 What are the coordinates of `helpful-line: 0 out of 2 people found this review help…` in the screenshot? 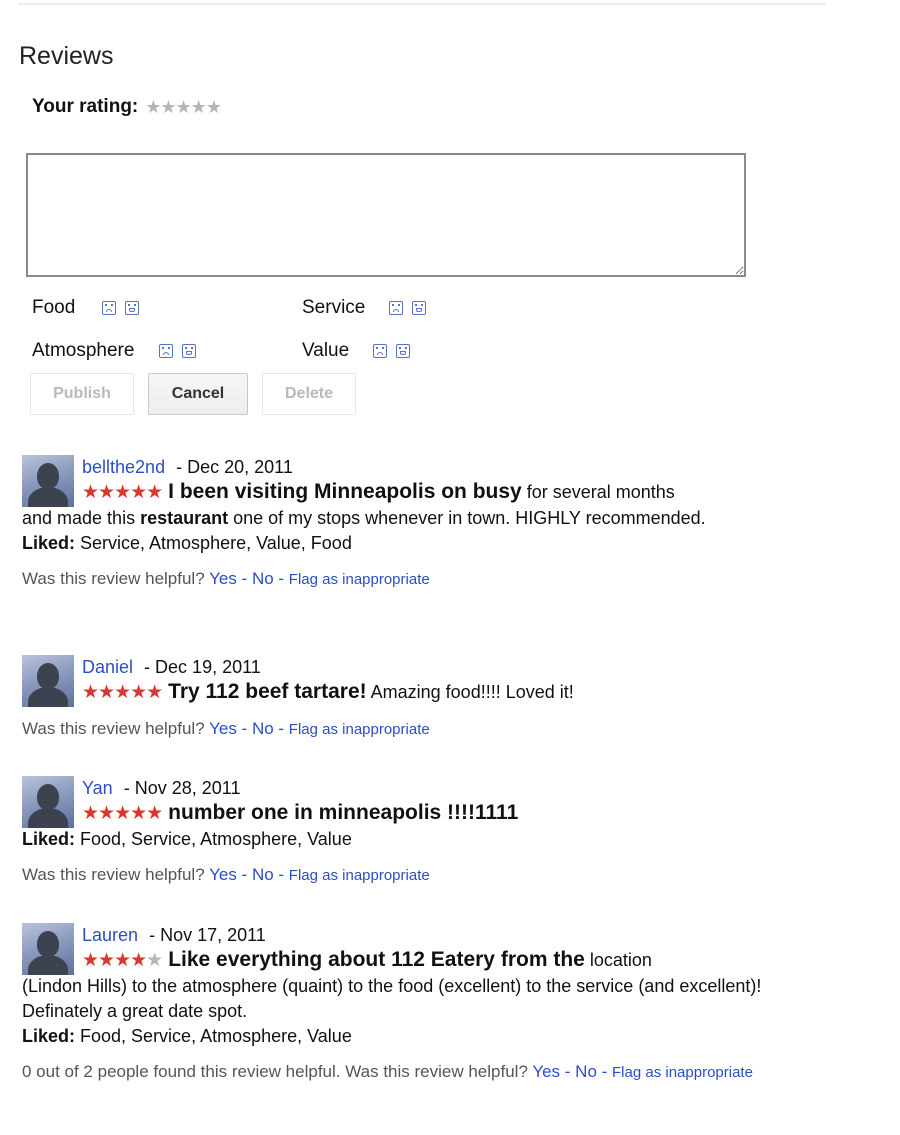 It's located at (422, 1072).